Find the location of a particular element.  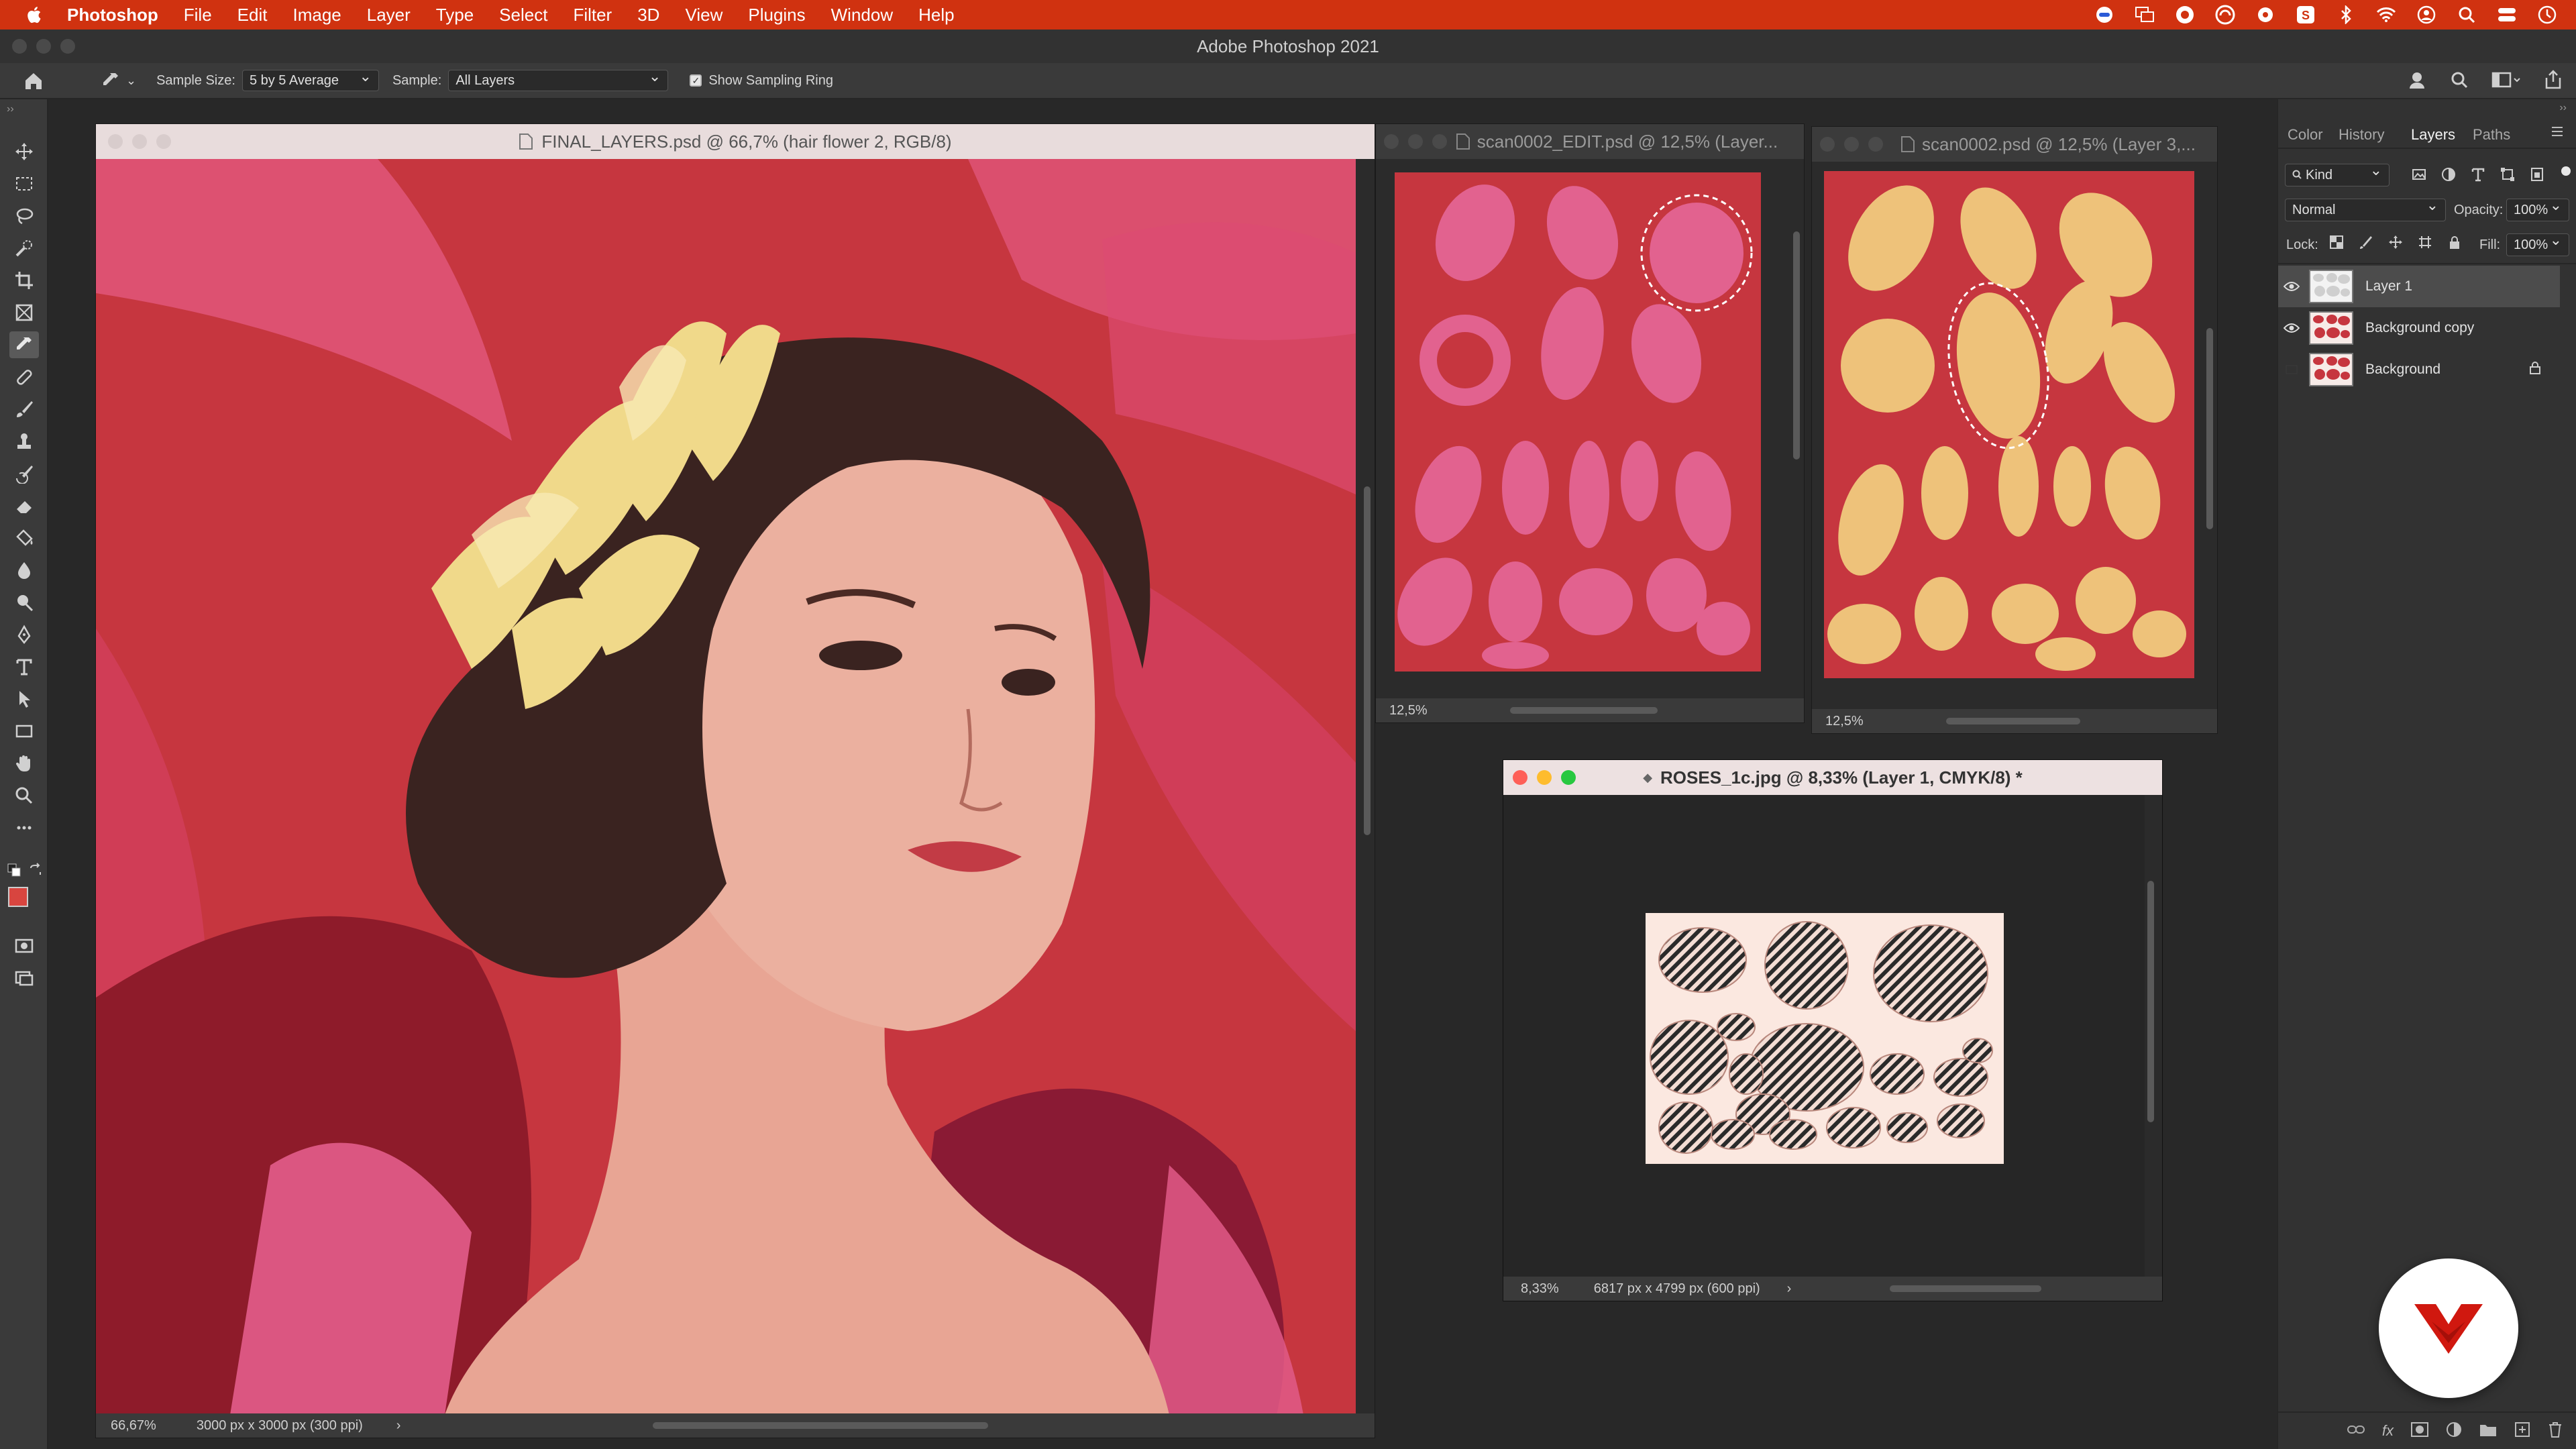

menu-app-photoshop: Photoshop is located at coordinates (112, 15).